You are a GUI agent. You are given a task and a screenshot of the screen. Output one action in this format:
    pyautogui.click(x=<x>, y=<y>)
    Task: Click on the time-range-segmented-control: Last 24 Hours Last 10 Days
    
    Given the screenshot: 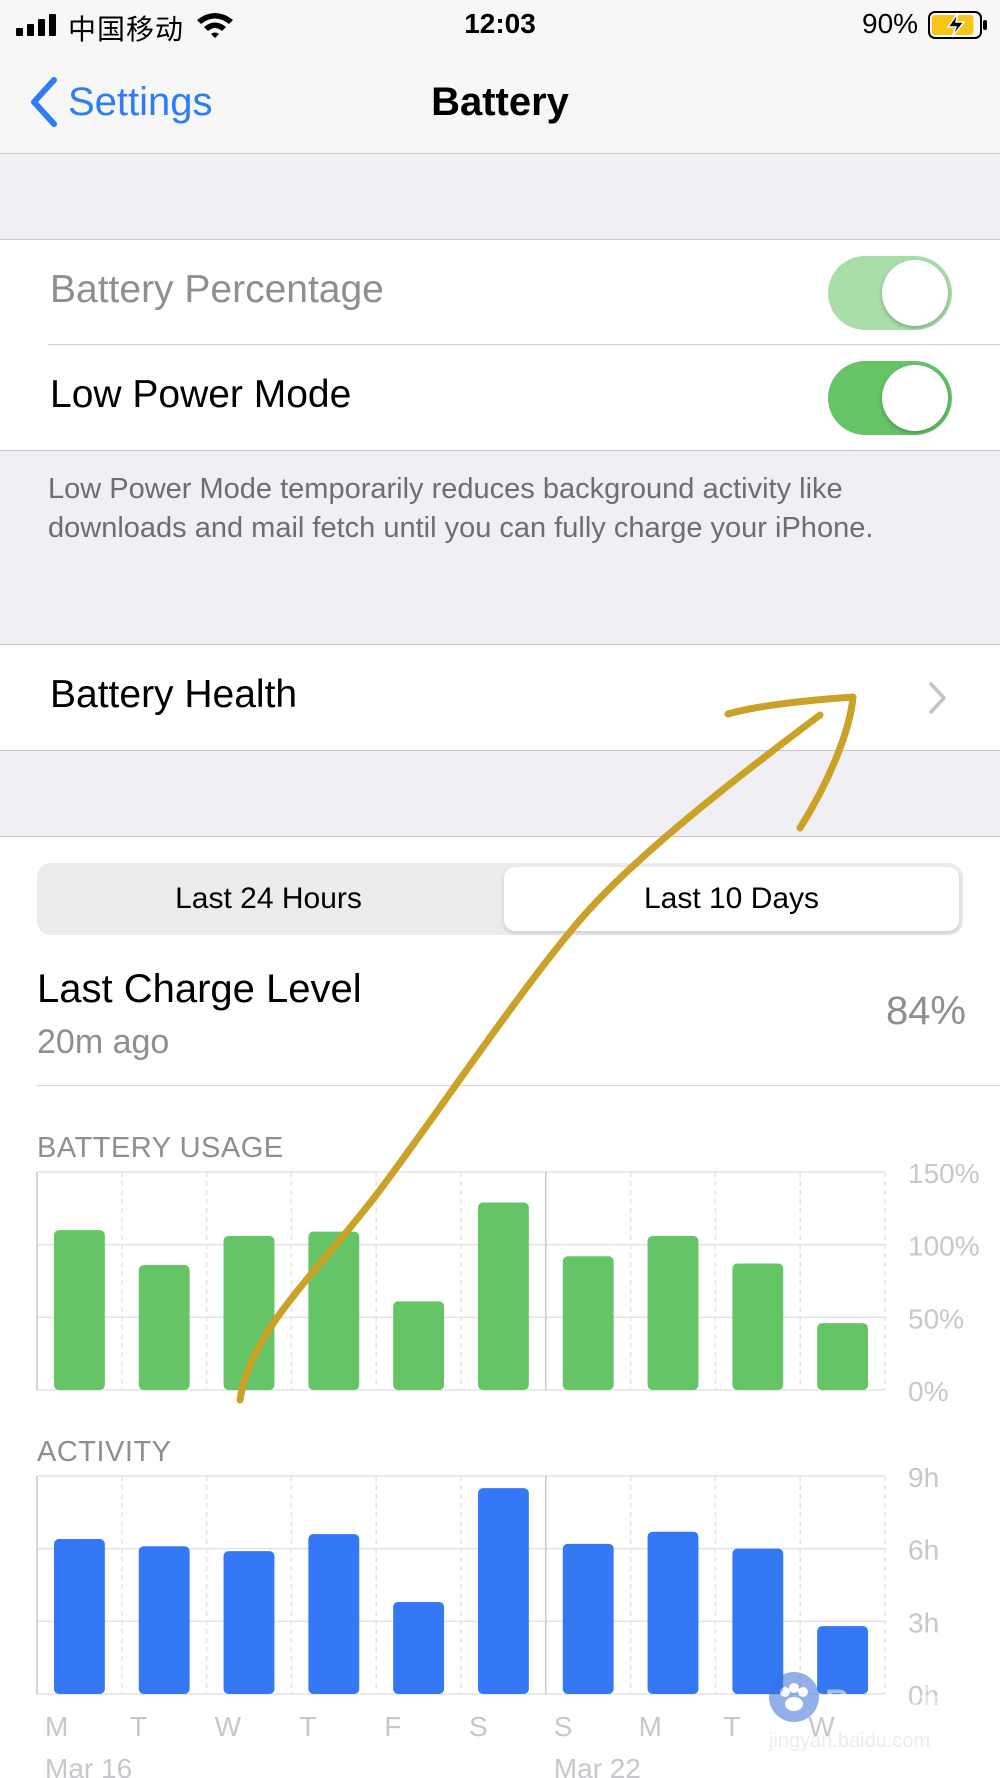 What is the action you would take?
    pyautogui.click(x=500, y=899)
    